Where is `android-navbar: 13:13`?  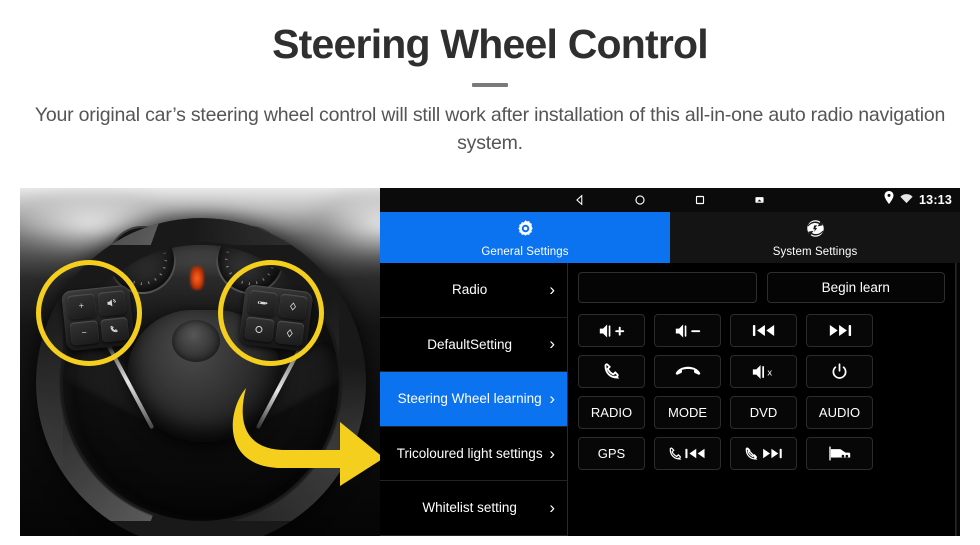 android-navbar: 13:13 is located at coordinates (670, 200).